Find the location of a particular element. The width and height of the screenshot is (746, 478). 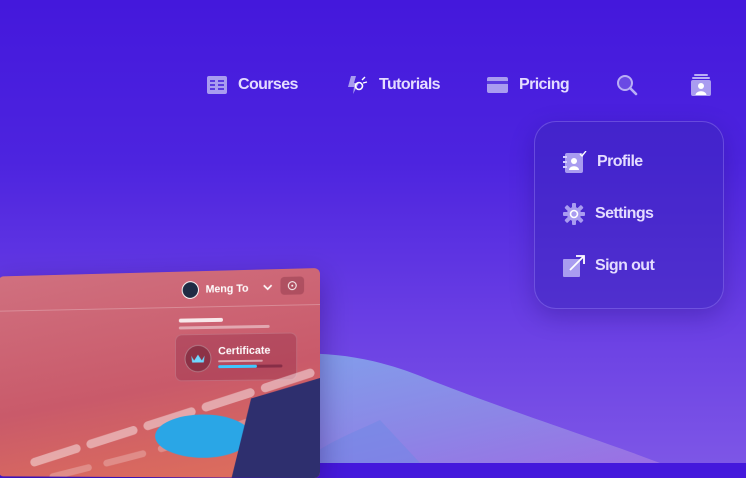

nav-courses: Courses is located at coordinates (252, 85).